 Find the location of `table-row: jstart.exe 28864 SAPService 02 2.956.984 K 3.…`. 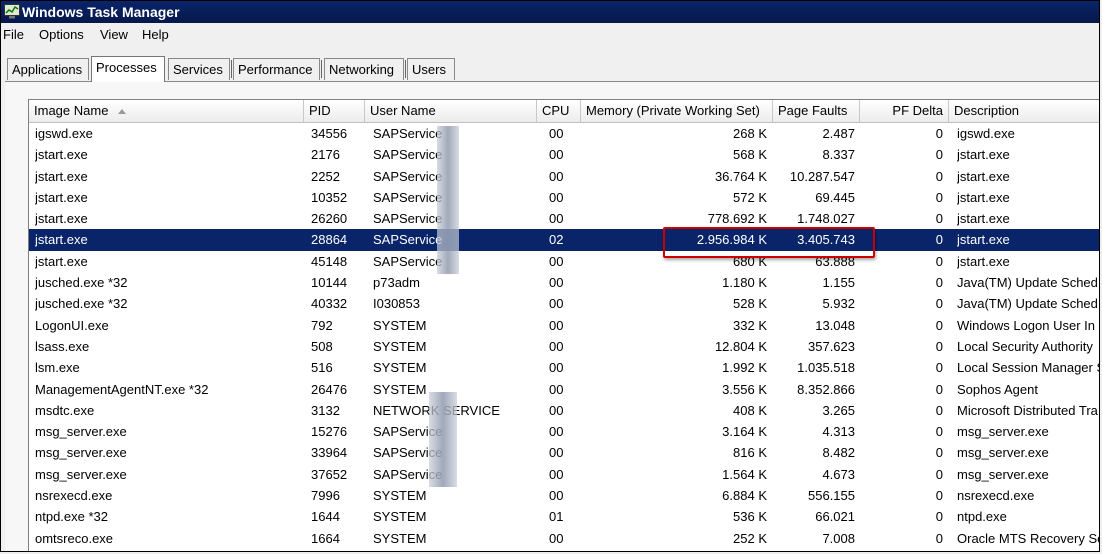

table-row: jstart.exe 28864 SAPService 02 2.956.984 K 3.… is located at coordinates (564, 240).